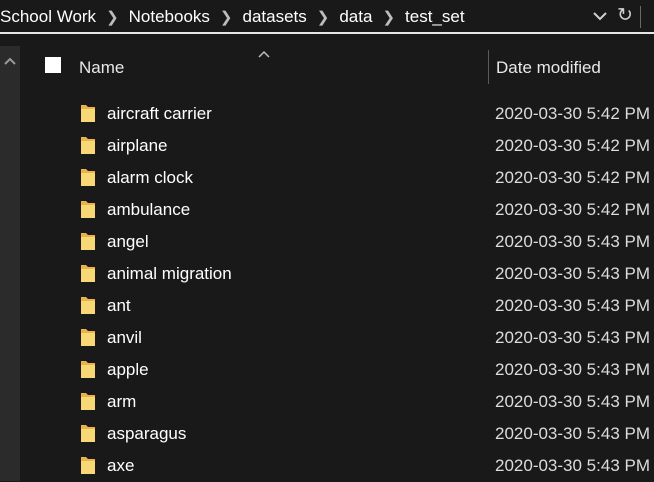 The width and height of the screenshot is (654, 482). I want to click on breadcrumb-item-notebooks: Notebooks, so click(169, 17).